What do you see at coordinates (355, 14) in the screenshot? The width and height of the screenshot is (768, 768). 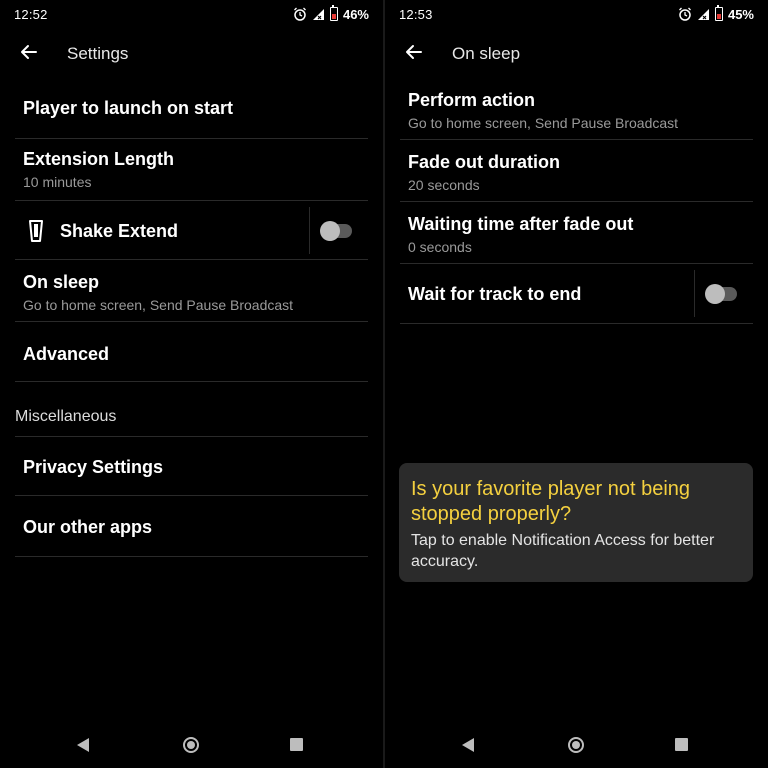 I see `battery-percent: 46%` at bounding box center [355, 14].